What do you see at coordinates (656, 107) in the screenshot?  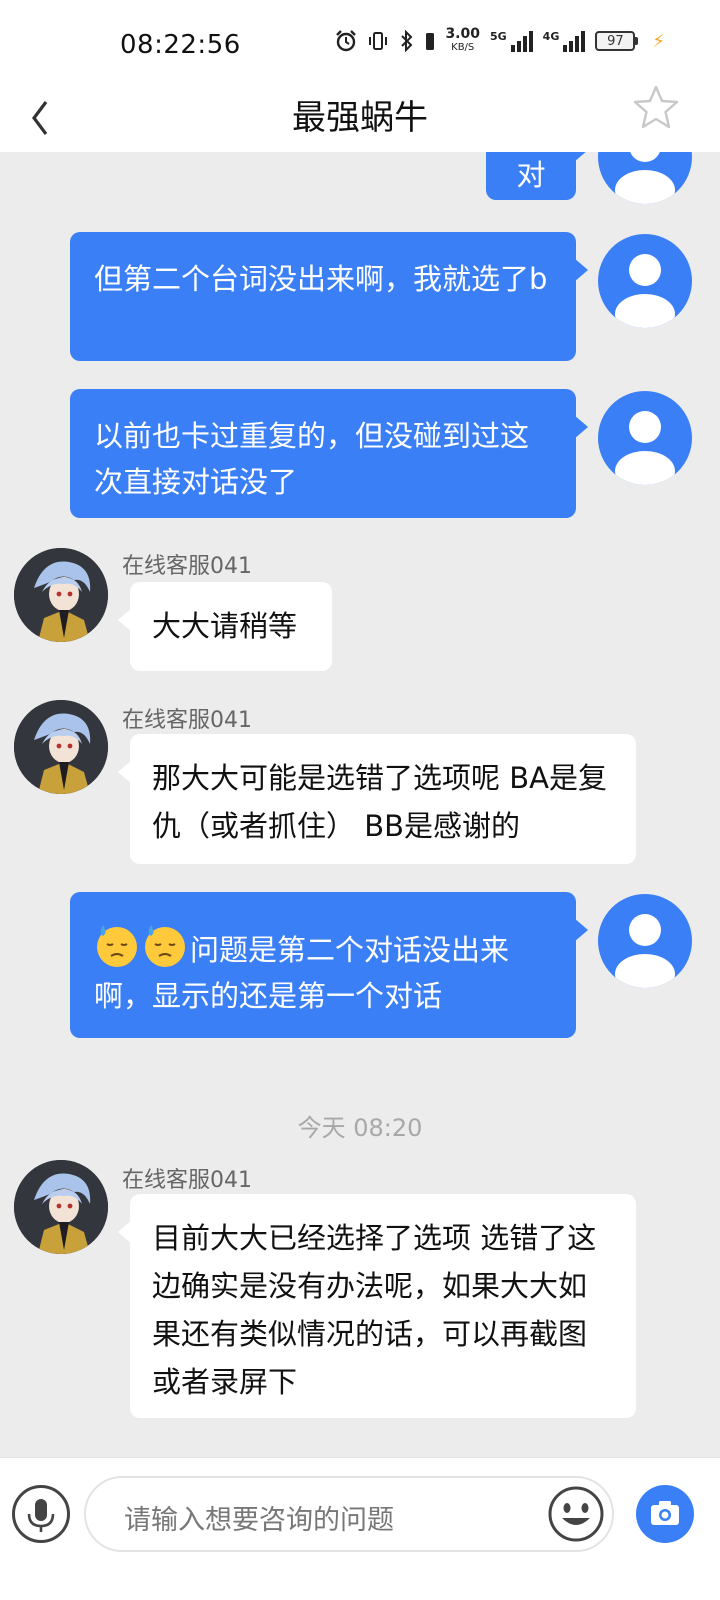 I see `star-outline-icon` at bounding box center [656, 107].